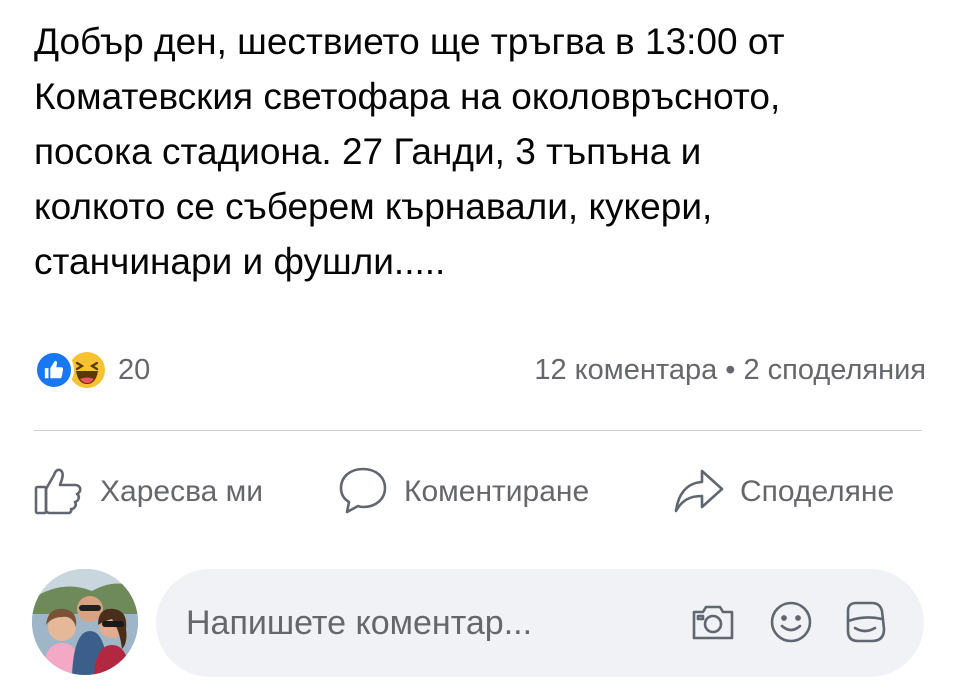 Image resolution: width=954 pixels, height=699 pixels. I want to click on post-actions: Харесва ми Коментиране Споделяне, so click(477, 492).